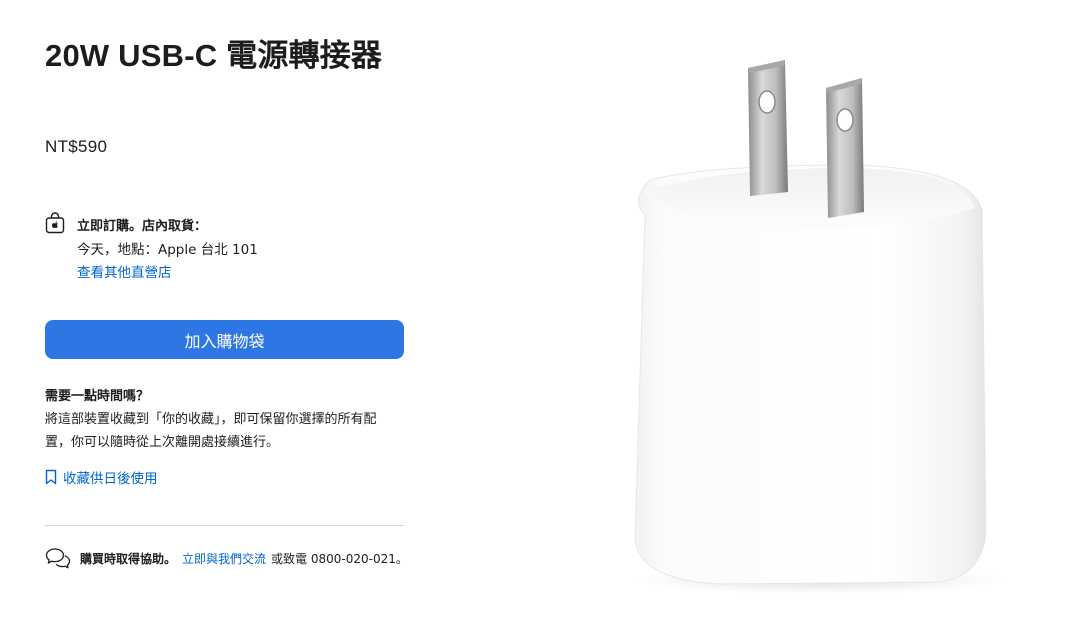  I want to click on divider, so click(224, 525).